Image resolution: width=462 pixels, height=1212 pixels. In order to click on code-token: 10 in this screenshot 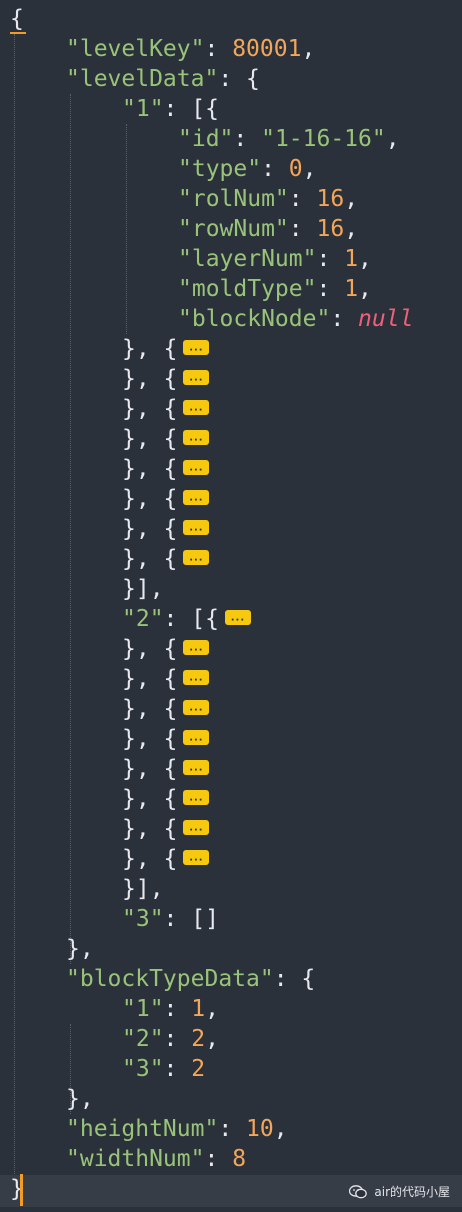, I will do `click(260, 1129)`.